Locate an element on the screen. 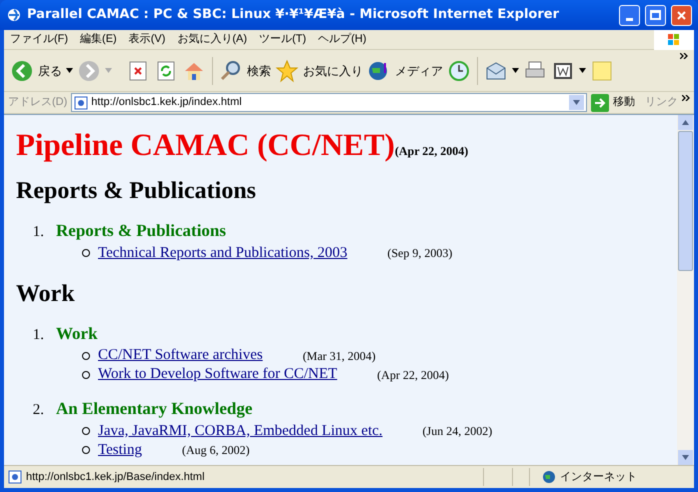 This screenshot has width=698, height=492. link-date: (Sep 9, 2003) is located at coordinates (419, 253).